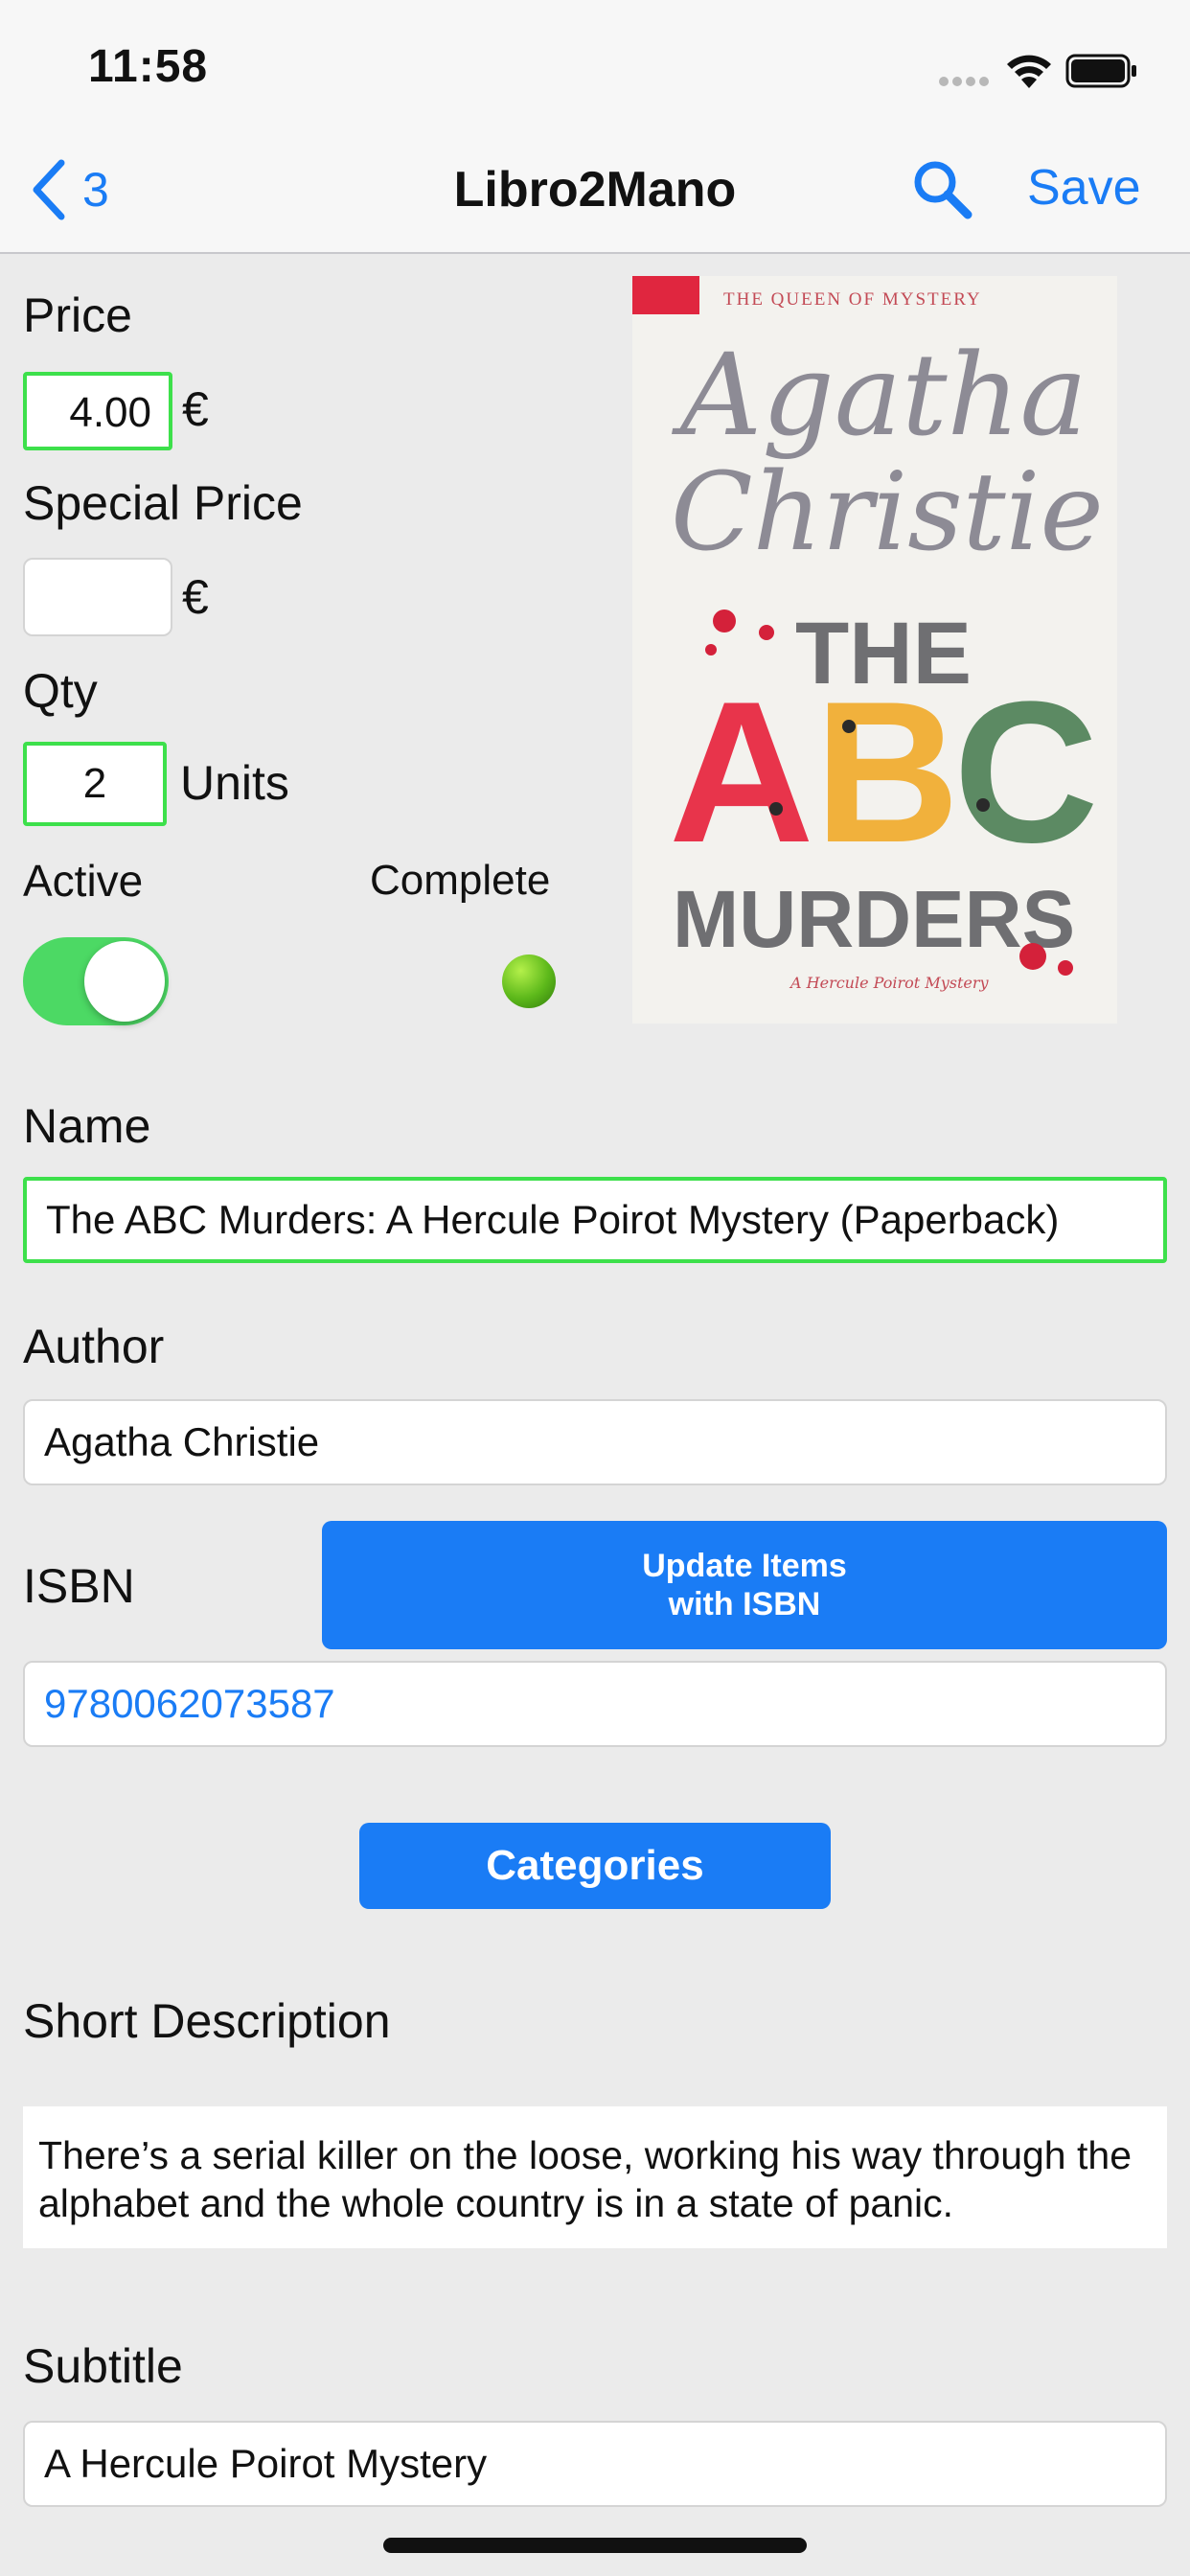 The image size is (1190, 2576). I want to click on search-icon, so click(942, 188).